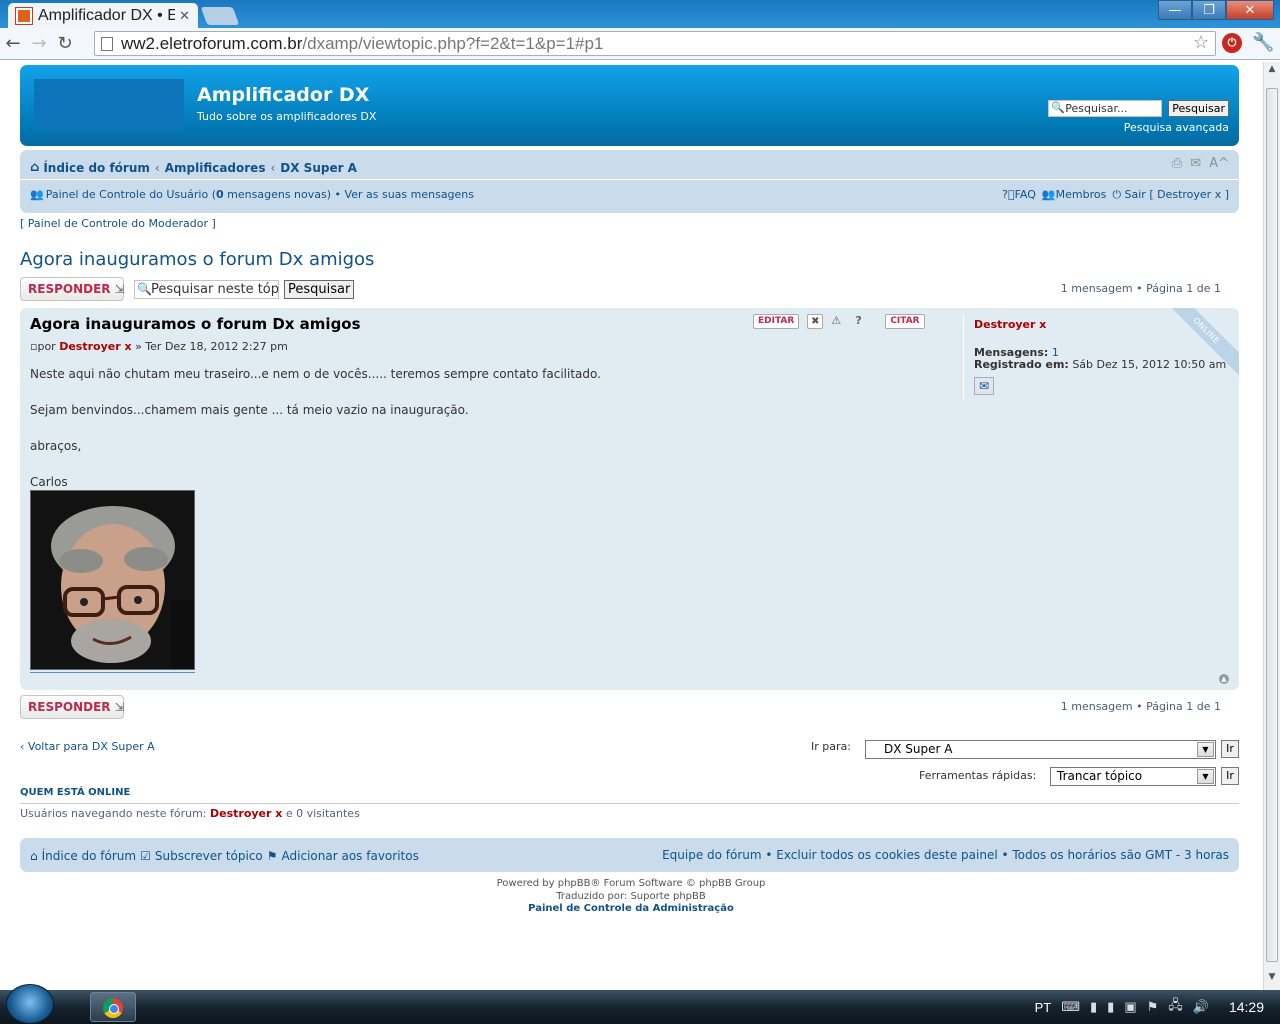 Image resolution: width=1280 pixels, height=1024 pixels. Describe the element at coordinates (109, 105) in the screenshot. I see `site-logo` at that location.